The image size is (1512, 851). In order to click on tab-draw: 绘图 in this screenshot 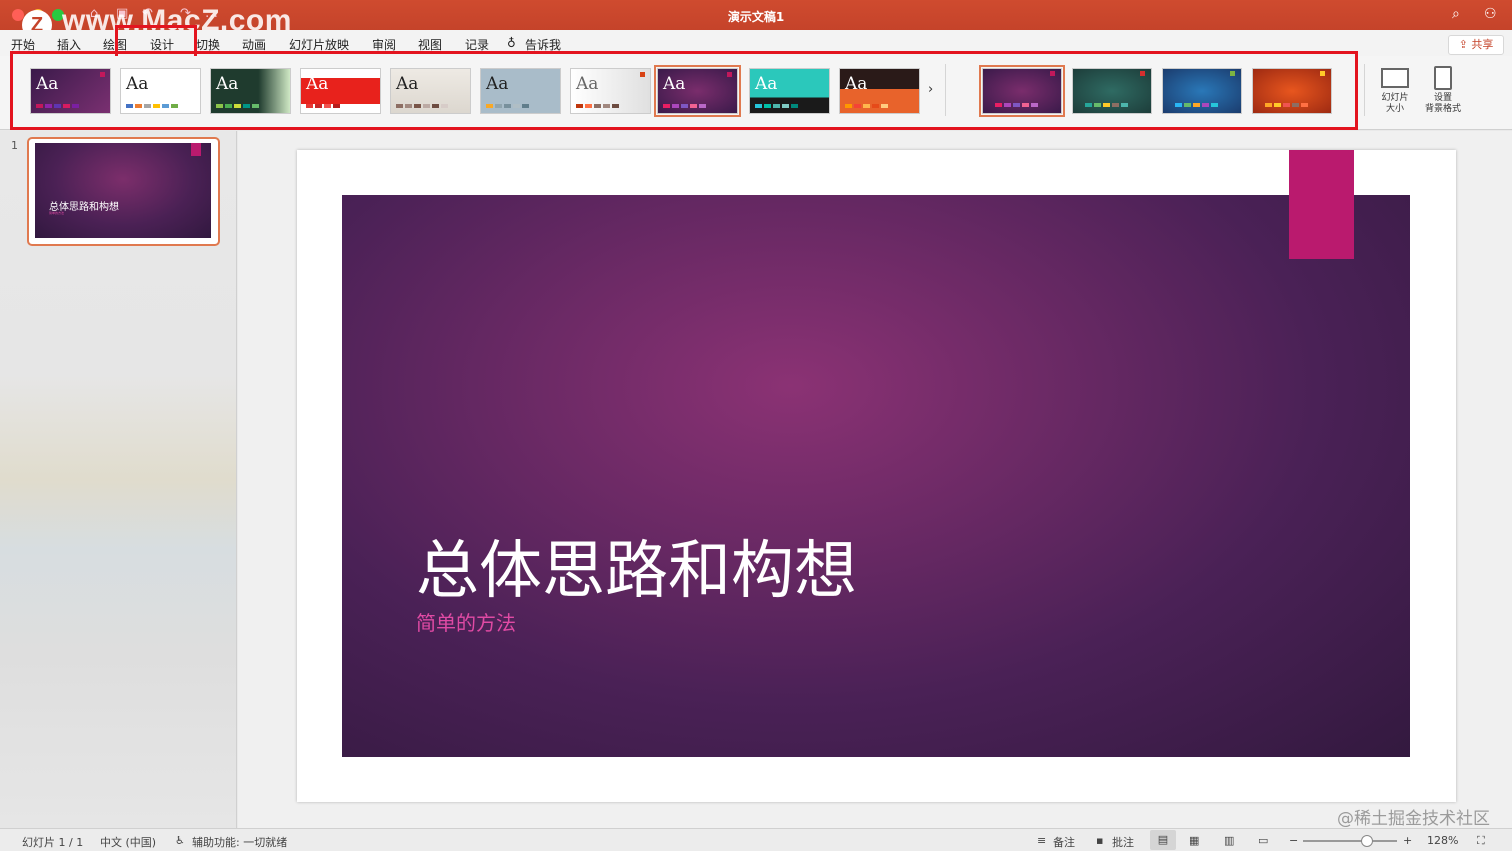, I will do `click(115, 44)`.